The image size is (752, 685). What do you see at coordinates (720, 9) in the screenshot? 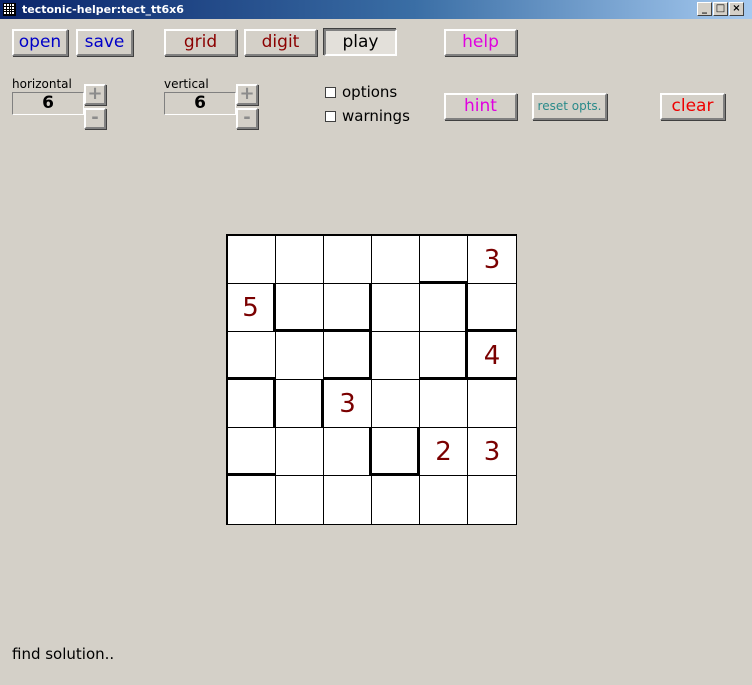
I see `maximize-button: □` at bounding box center [720, 9].